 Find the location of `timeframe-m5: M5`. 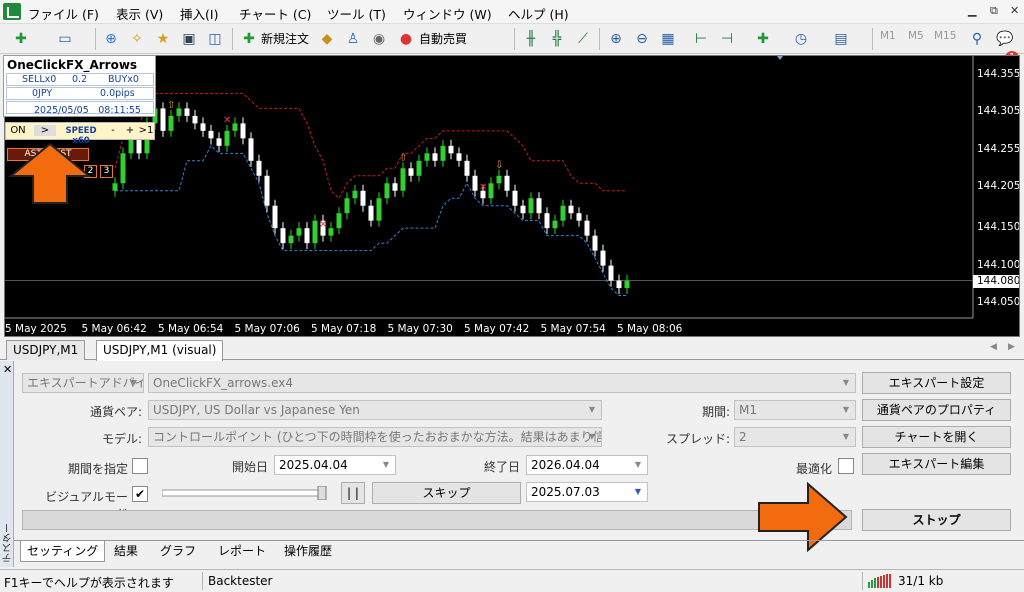

timeframe-m5: M5 is located at coordinates (916, 36).